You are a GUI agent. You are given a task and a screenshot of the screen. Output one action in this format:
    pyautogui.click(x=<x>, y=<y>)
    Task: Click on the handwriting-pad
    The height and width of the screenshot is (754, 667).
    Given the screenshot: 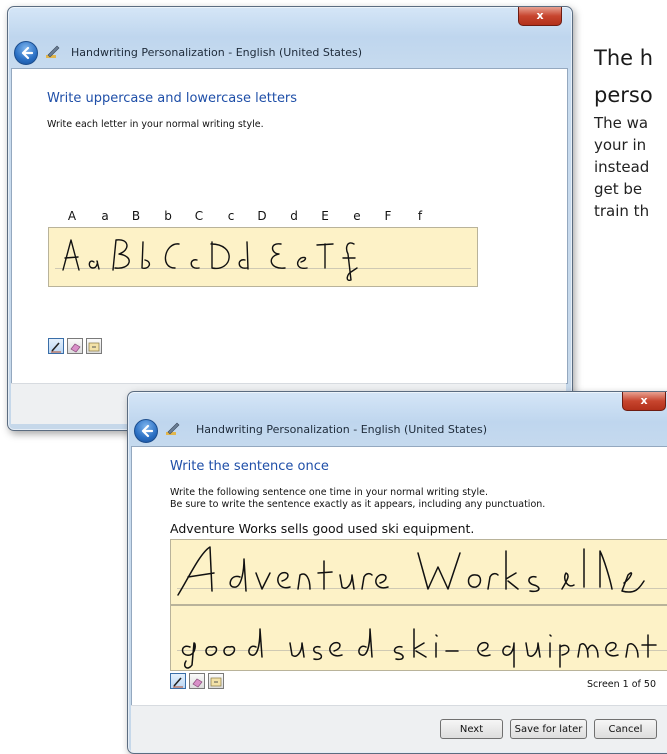 What is the action you would take?
    pyautogui.click(x=263, y=257)
    